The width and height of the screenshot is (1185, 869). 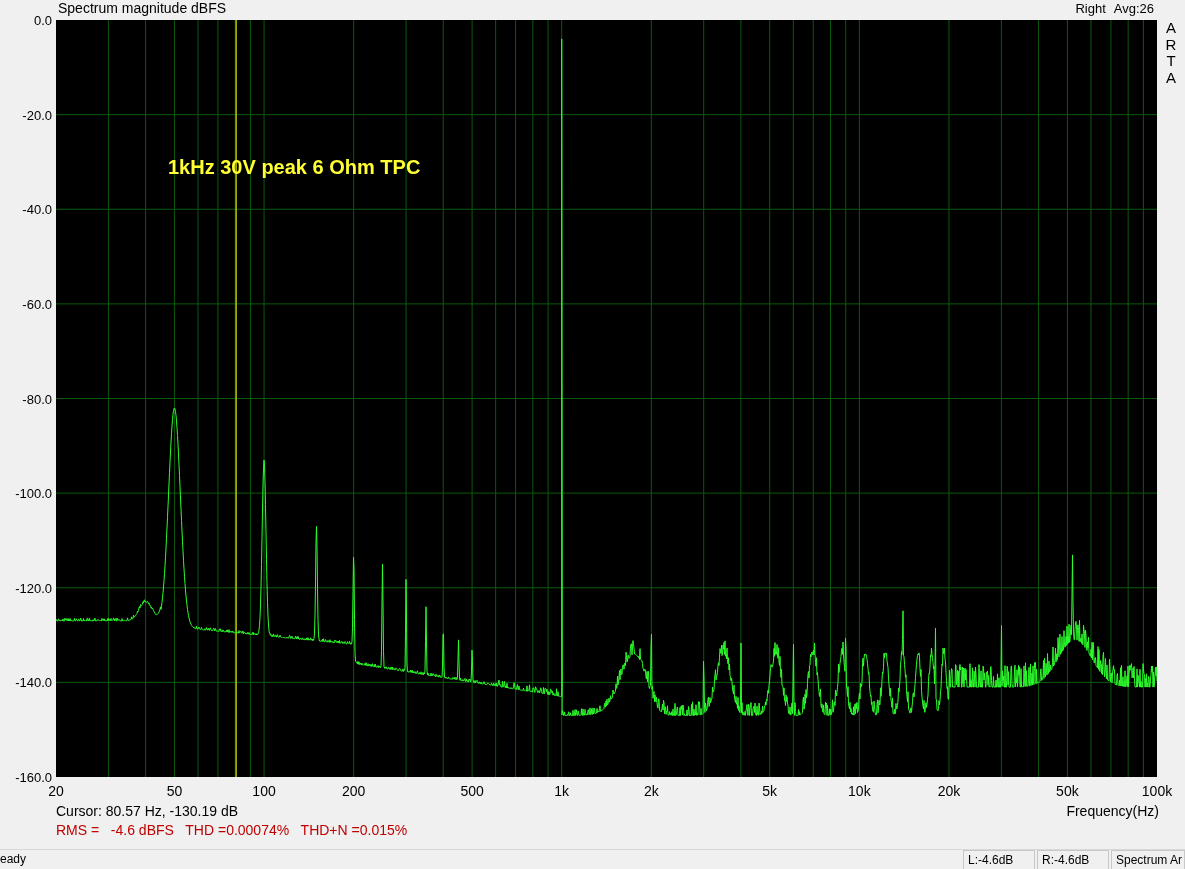 What do you see at coordinates (949, 791) in the screenshot?
I see `x-axis-label: 20k` at bounding box center [949, 791].